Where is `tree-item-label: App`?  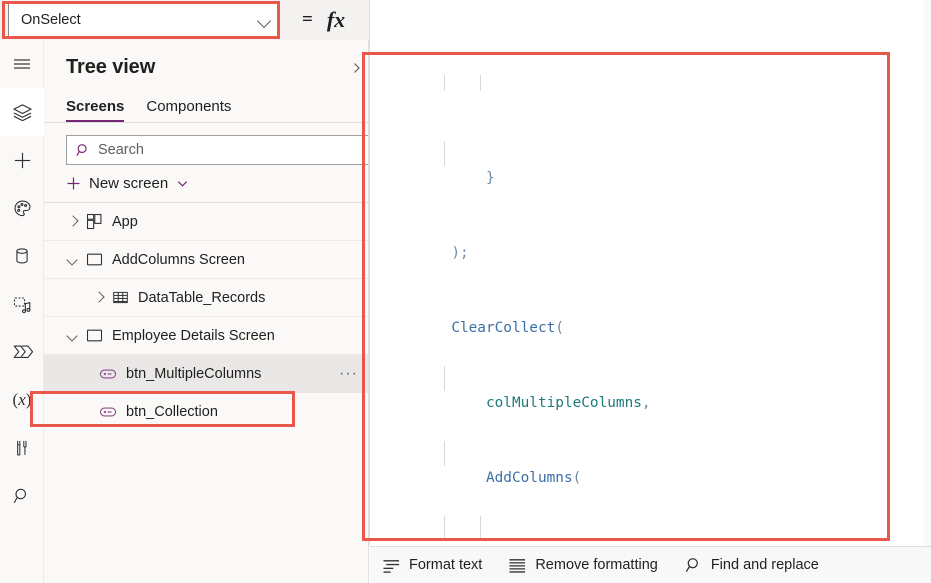
tree-item-label: App is located at coordinates (125, 221).